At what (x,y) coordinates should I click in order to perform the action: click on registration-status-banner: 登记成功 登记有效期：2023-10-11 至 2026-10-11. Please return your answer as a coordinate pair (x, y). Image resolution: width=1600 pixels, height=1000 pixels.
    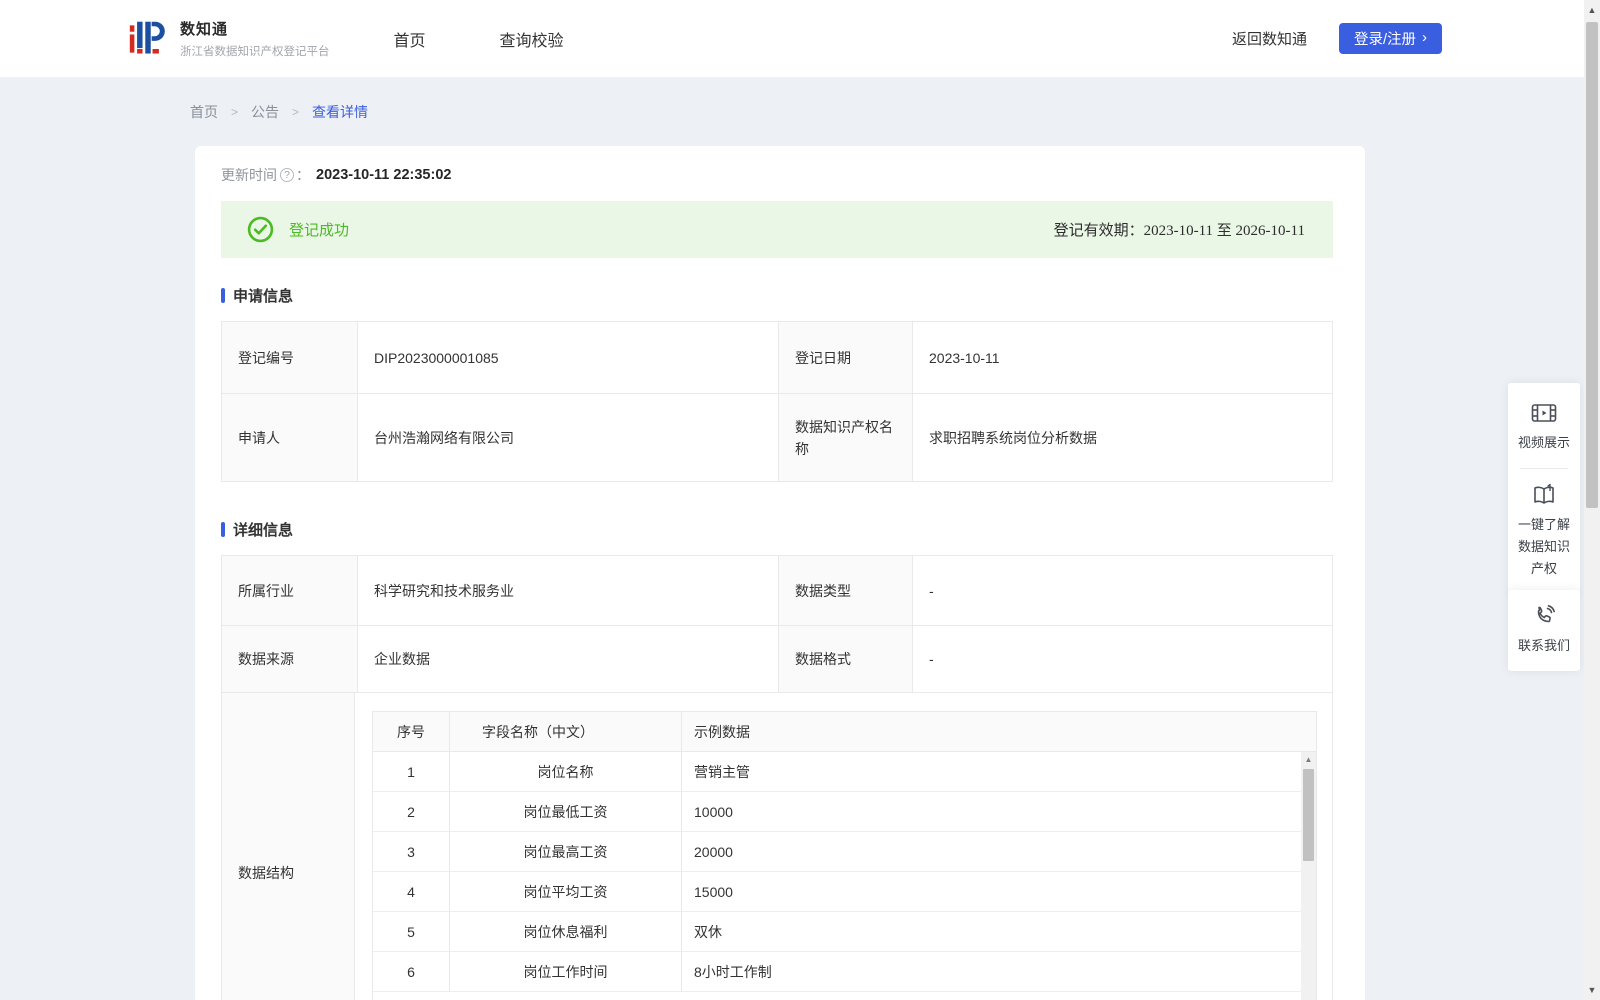
    Looking at the image, I should click on (777, 229).